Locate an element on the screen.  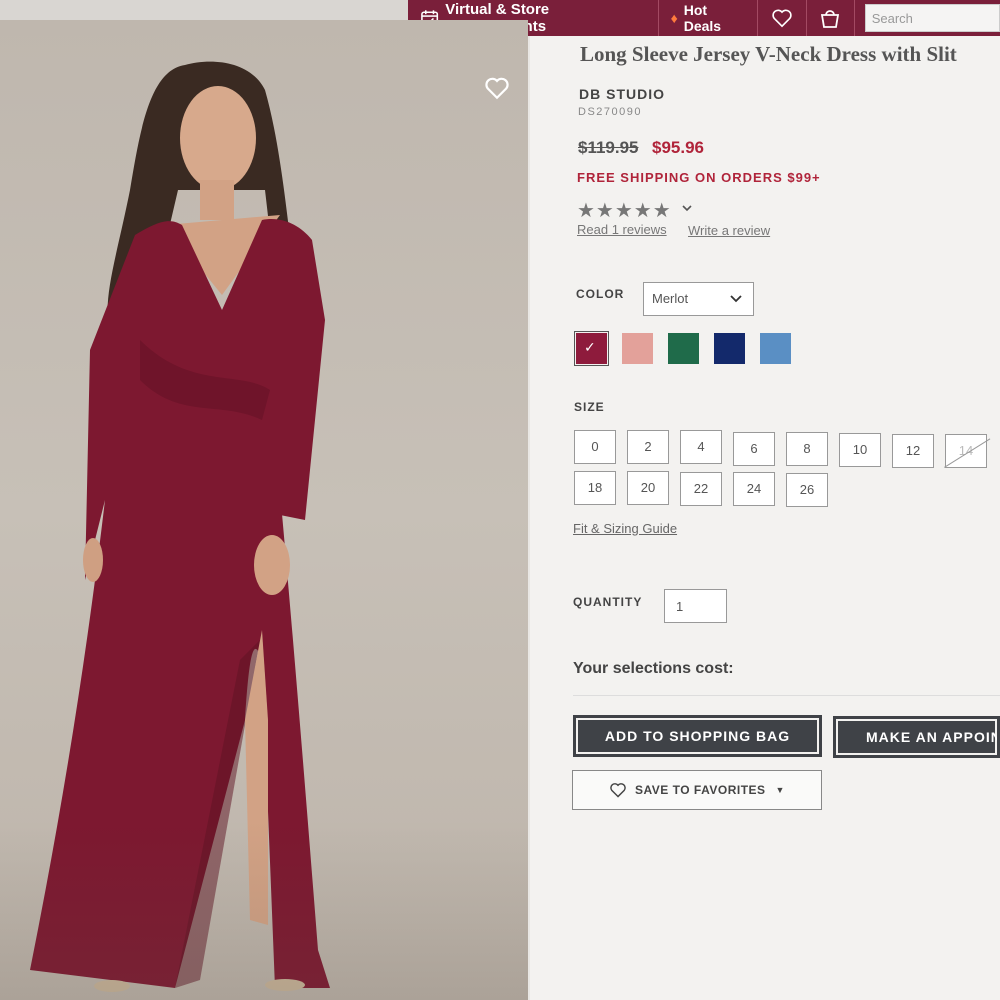
size-option: 2 is located at coordinates (648, 447).